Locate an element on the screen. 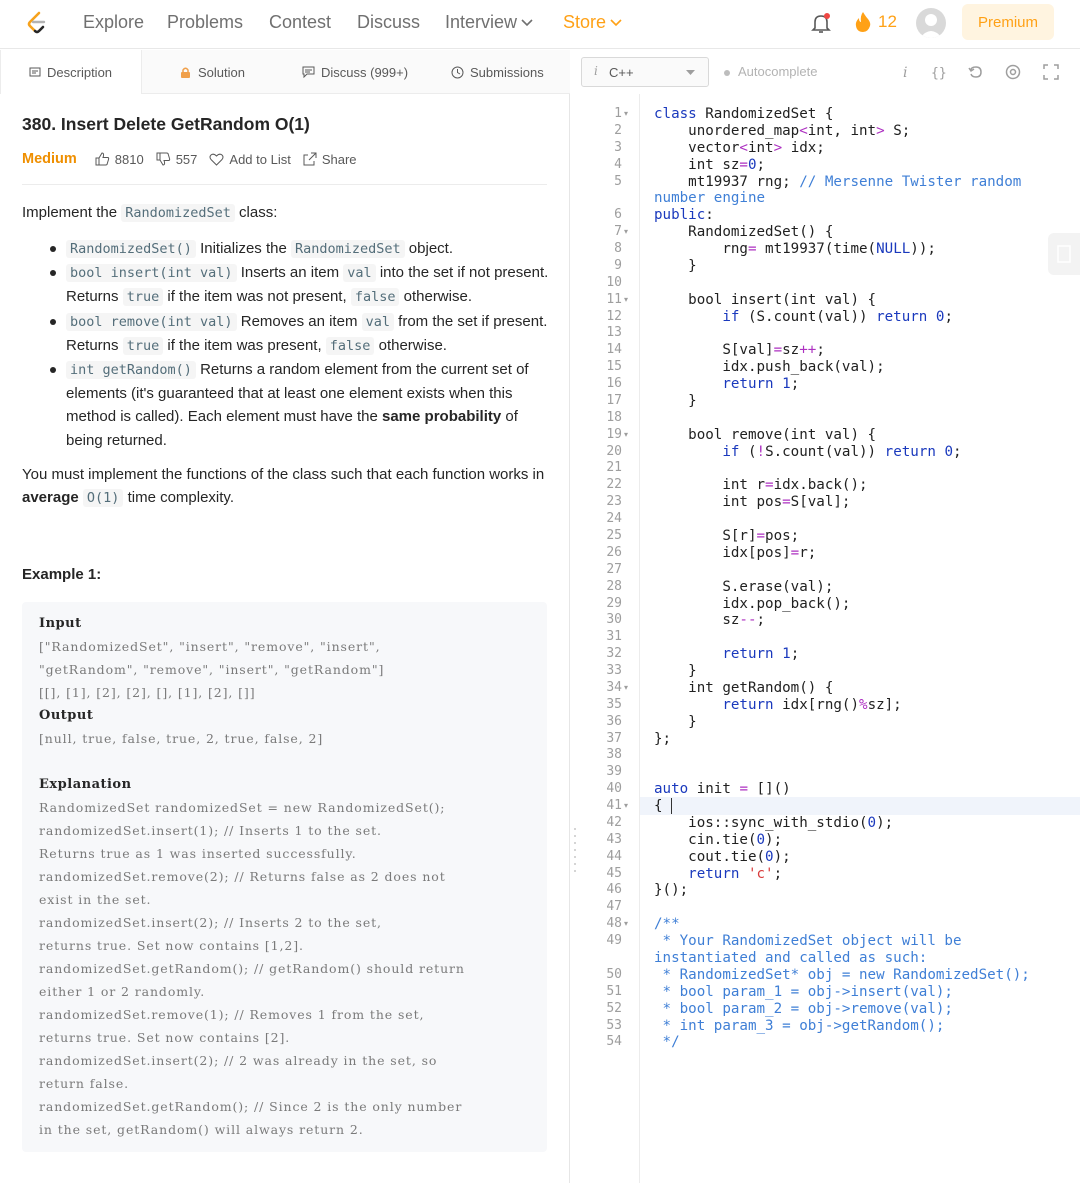 The width and height of the screenshot is (1080, 1183). line-number: 6 is located at coordinates (618, 215).